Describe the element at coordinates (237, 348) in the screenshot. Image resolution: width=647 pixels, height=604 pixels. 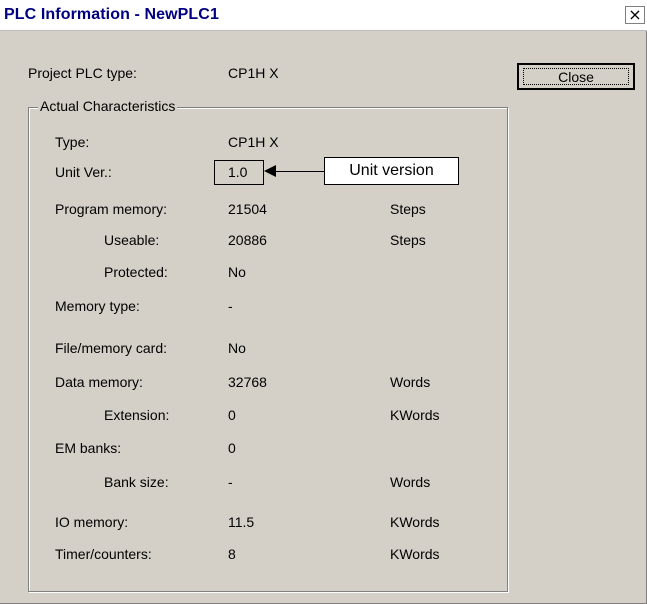
I see `file-memory-card-value: No` at that location.